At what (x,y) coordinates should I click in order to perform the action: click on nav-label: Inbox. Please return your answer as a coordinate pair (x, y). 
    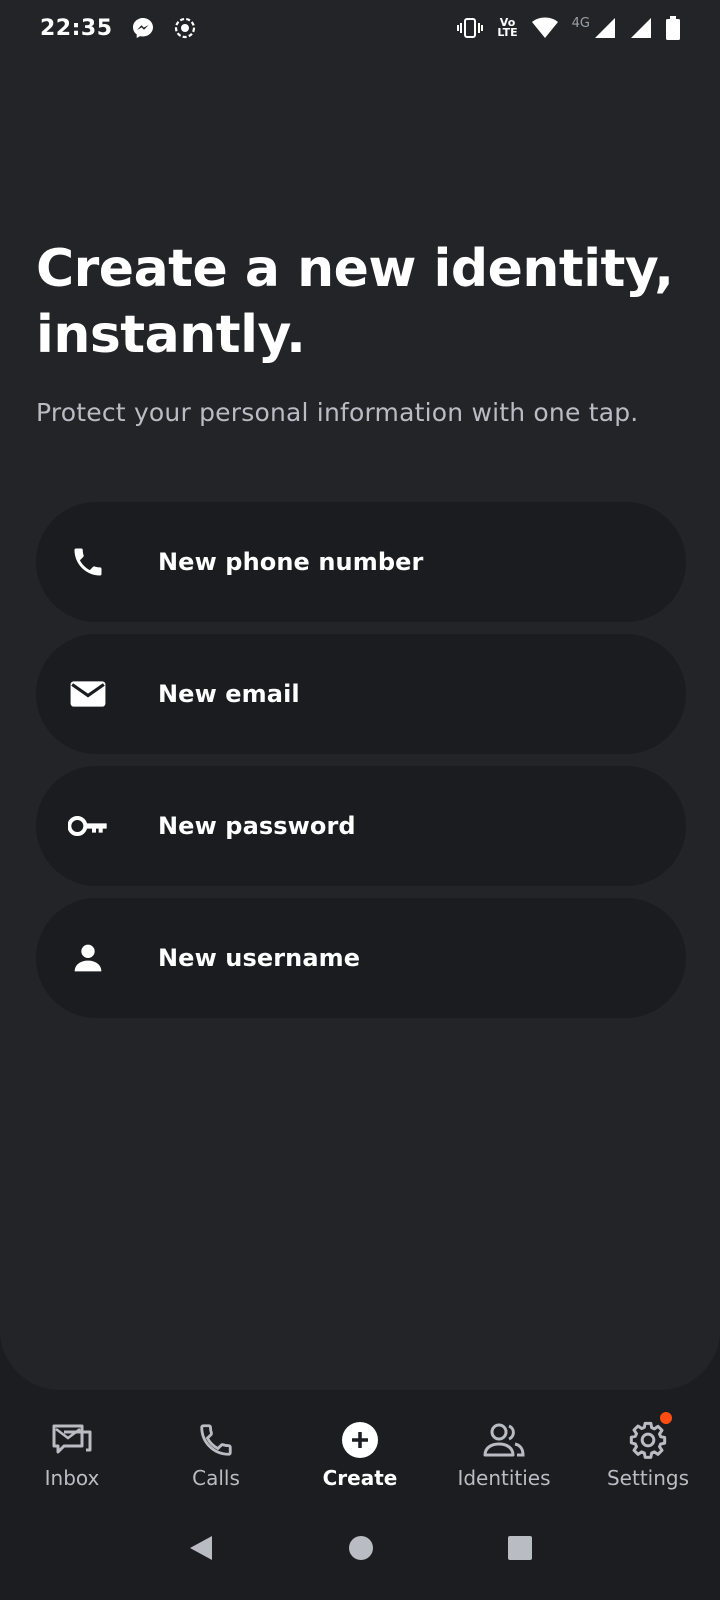
    Looking at the image, I should click on (72, 1478).